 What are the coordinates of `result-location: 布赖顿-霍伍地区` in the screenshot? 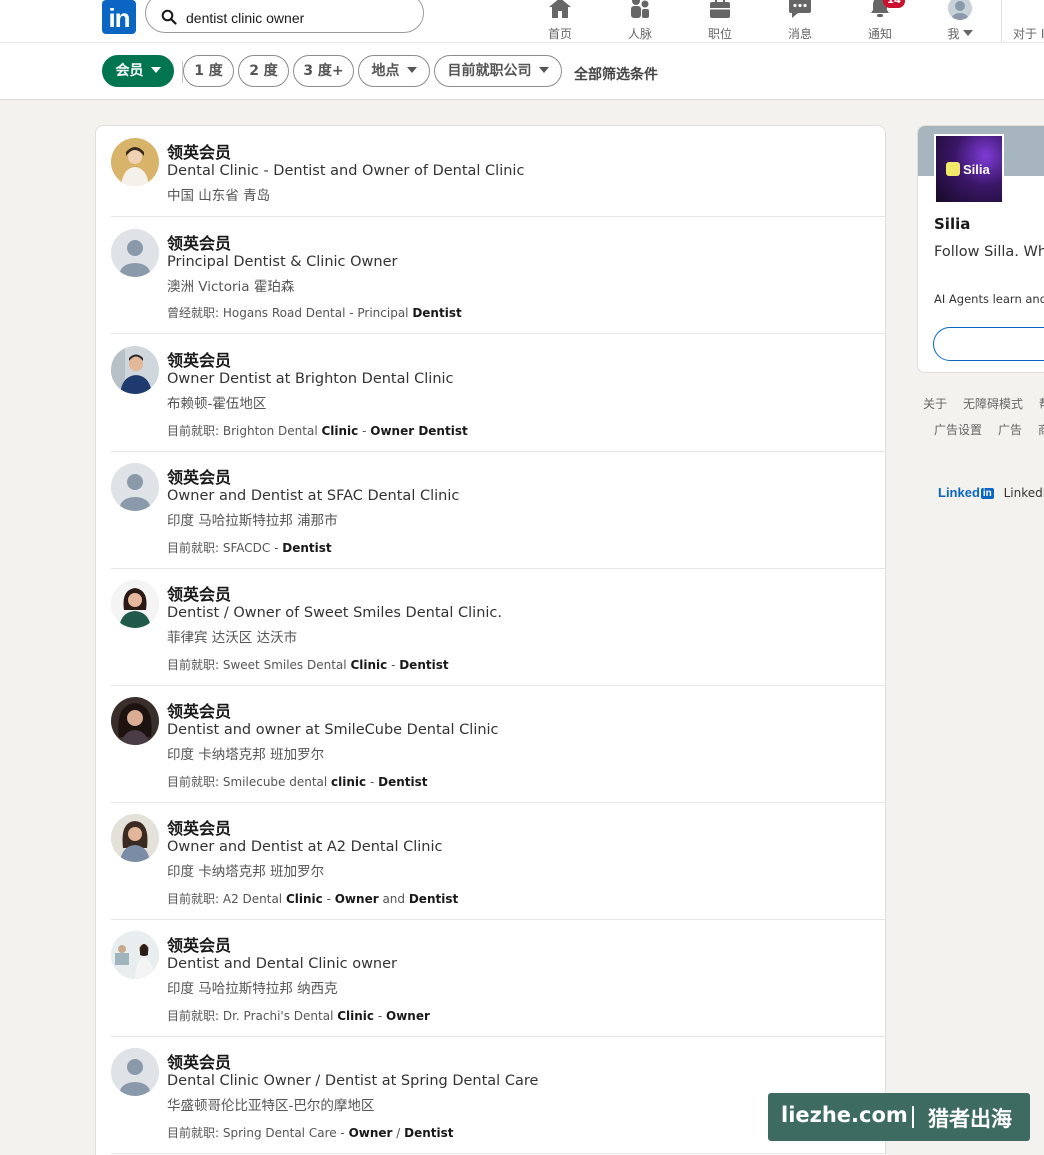 It's located at (217, 404).